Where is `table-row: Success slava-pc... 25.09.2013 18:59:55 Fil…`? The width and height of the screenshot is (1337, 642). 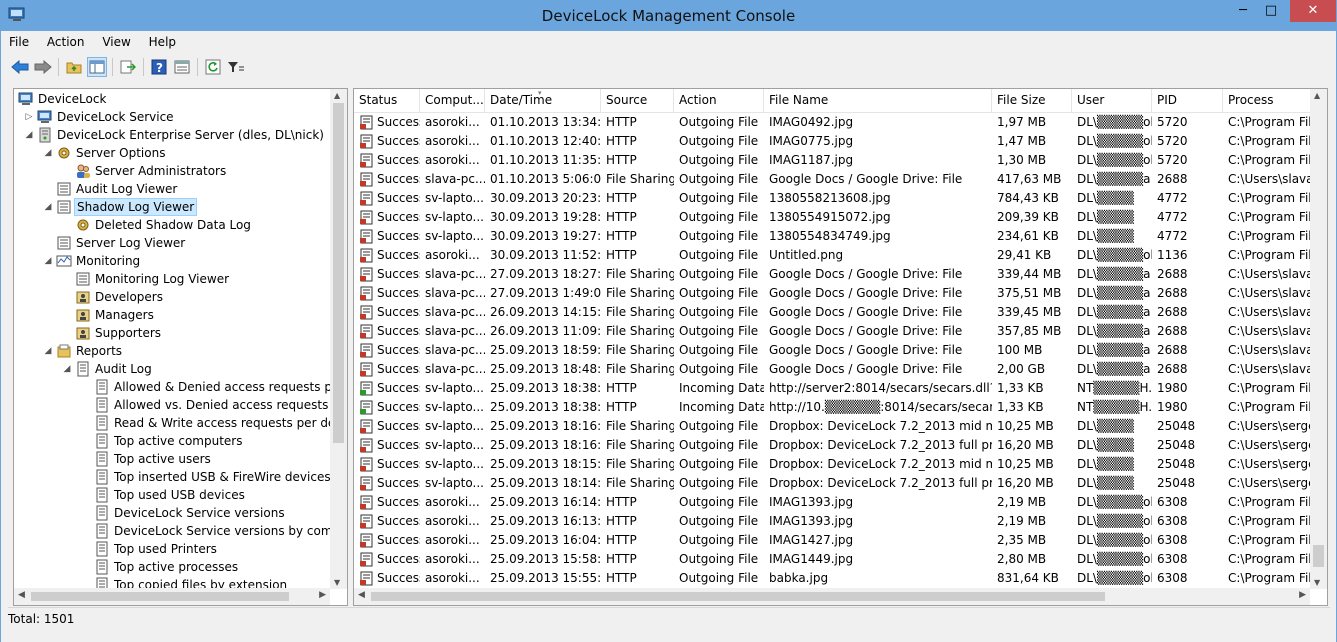
table-row: Success slava-pc... 25.09.2013 18:59:55 Fil… is located at coordinates (834, 350).